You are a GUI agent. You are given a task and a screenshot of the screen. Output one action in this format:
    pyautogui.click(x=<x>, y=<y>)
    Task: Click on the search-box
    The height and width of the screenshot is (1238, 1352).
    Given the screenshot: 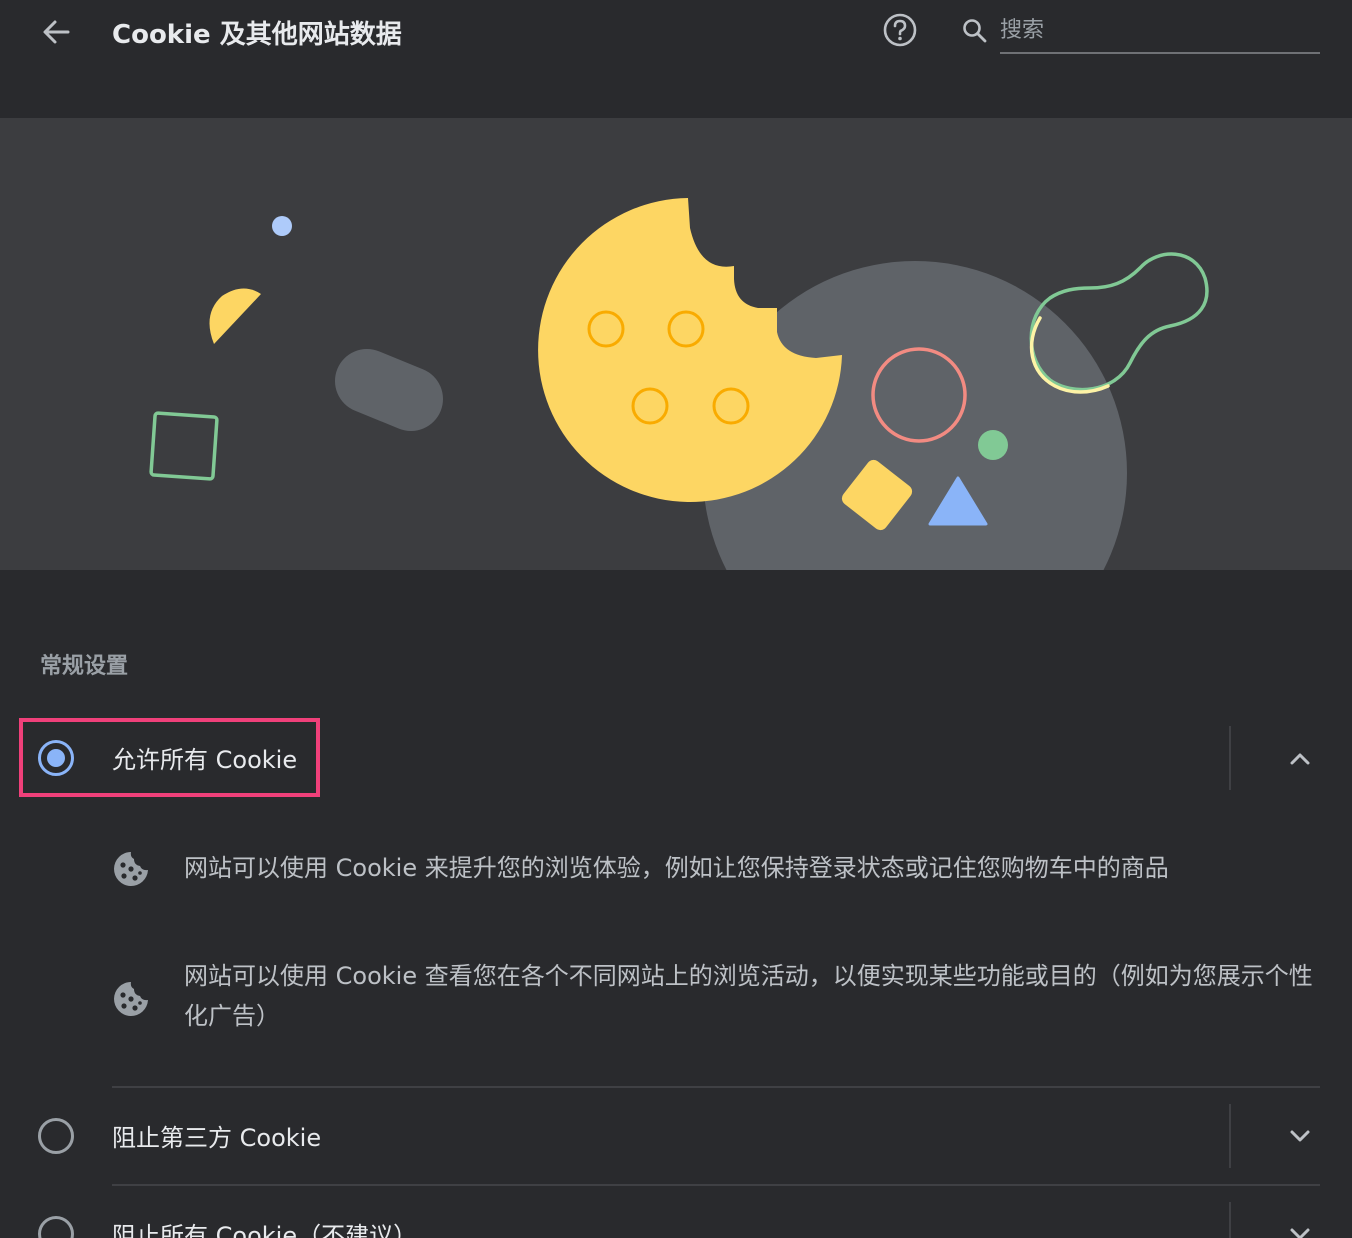 What is the action you would take?
    pyautogui.click(x=1140, y=32)
    